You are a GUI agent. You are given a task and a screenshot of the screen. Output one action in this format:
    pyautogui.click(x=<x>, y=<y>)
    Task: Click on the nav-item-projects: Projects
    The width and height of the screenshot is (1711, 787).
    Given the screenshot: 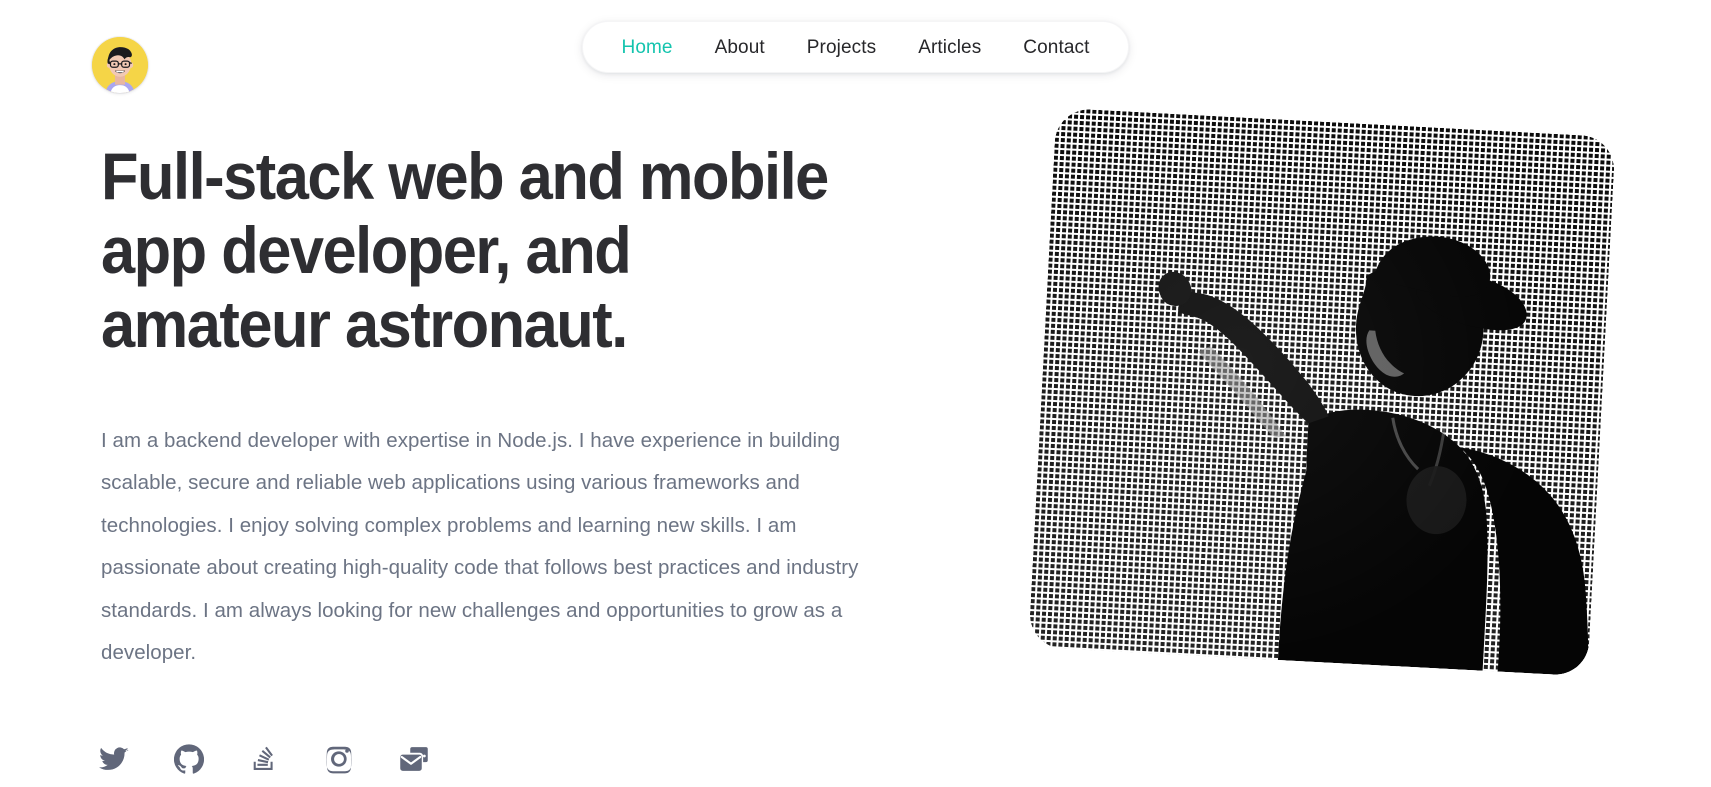 What is the action you would take?
    pyautogui.click(x=841, y=47)
    